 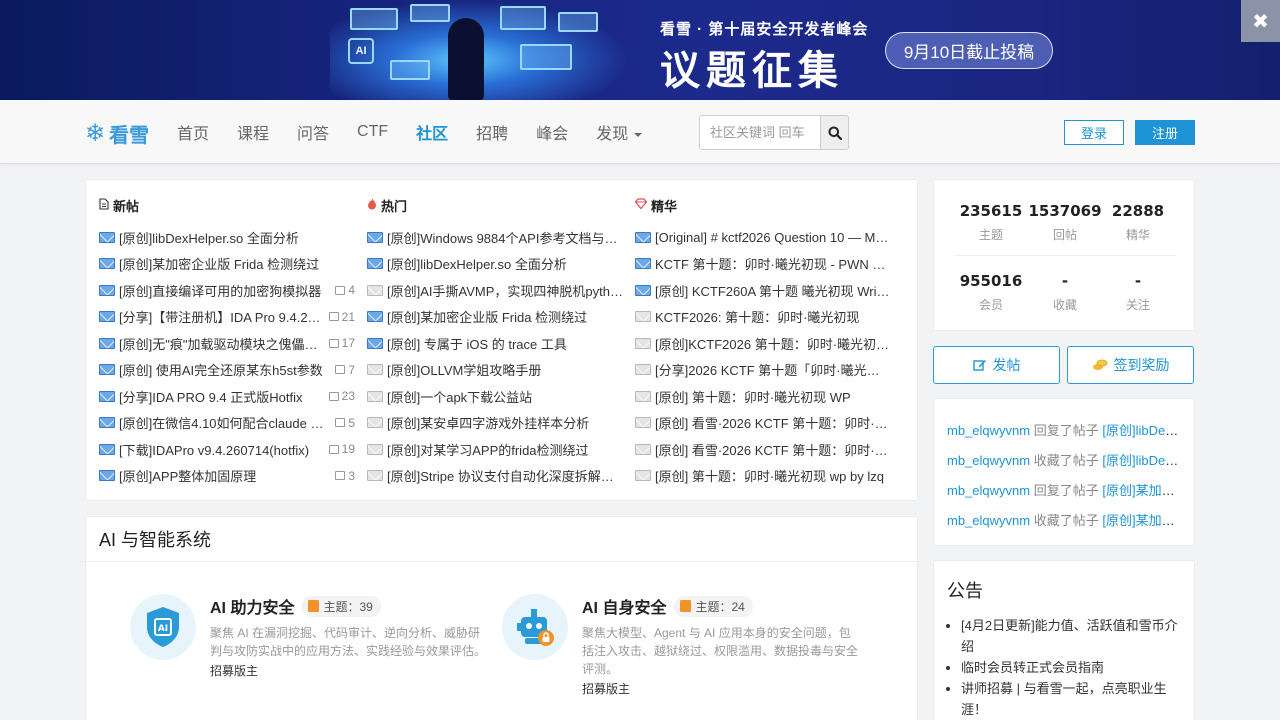 I want to click on stat-featured: 22888 精华, so click(x=1138, y=222).